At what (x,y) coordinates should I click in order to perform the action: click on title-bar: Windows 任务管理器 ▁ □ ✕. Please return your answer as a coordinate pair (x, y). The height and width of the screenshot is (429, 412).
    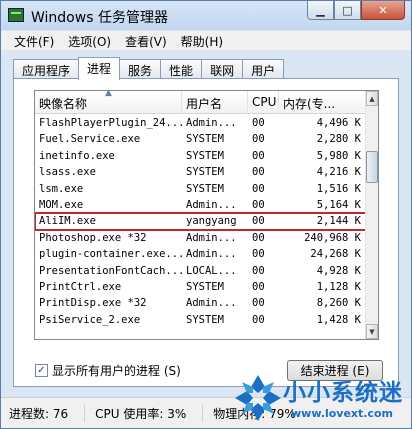
    Looking at the image, I should click on (206, 15).